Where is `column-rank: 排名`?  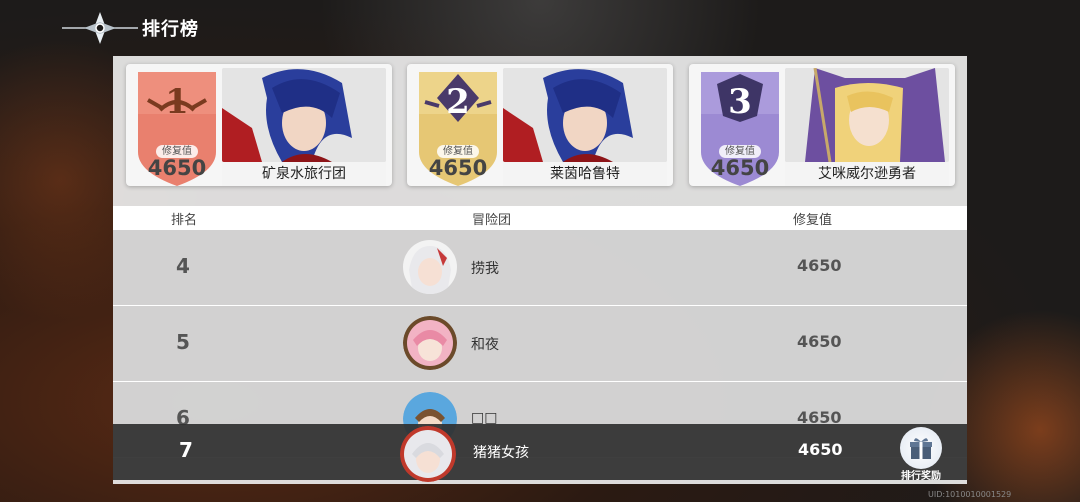 column-rank: 排名 is located at coordinates (184, 220).